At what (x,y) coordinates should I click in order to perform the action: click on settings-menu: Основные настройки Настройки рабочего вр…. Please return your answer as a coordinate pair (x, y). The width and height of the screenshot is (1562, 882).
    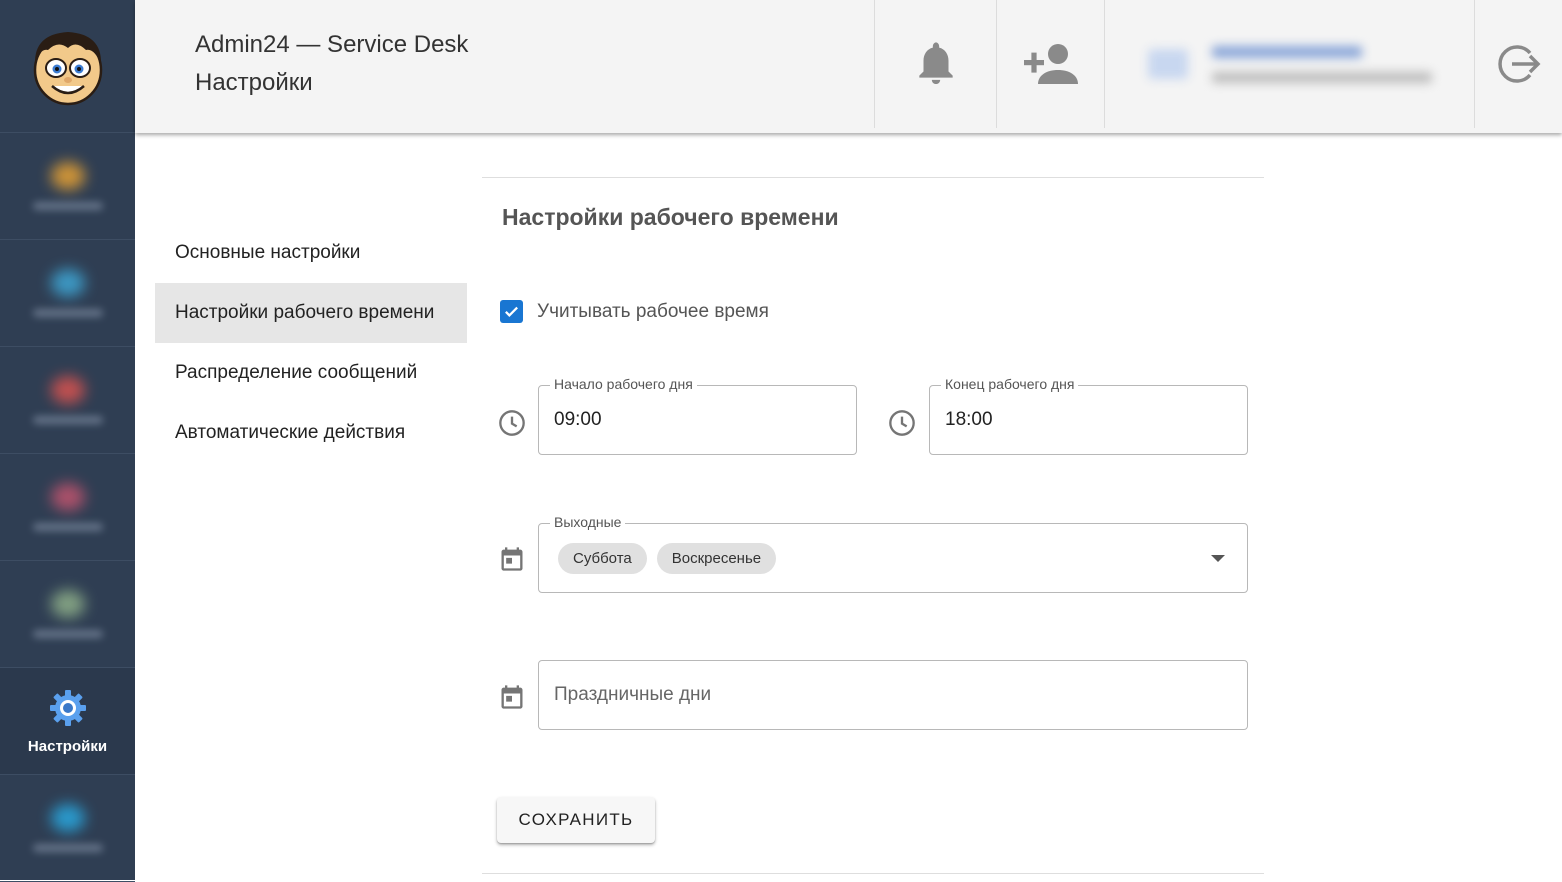
    Looking at the image, I should click on (311, 343).